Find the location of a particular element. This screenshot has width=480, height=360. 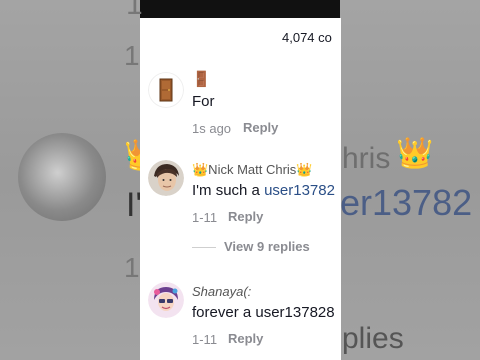

comment-text: For is located at coordinates (203, 101).